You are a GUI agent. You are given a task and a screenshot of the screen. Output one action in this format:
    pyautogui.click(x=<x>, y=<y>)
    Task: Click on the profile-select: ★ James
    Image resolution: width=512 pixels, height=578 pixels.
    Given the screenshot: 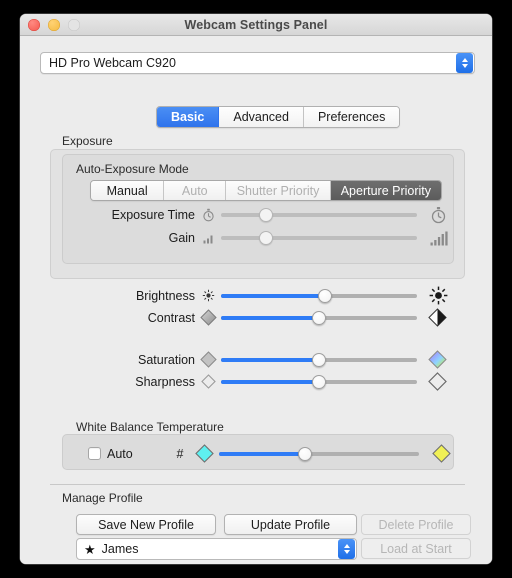 What is the action you would take?
    pyautogui.click(x=216, y=549)
    